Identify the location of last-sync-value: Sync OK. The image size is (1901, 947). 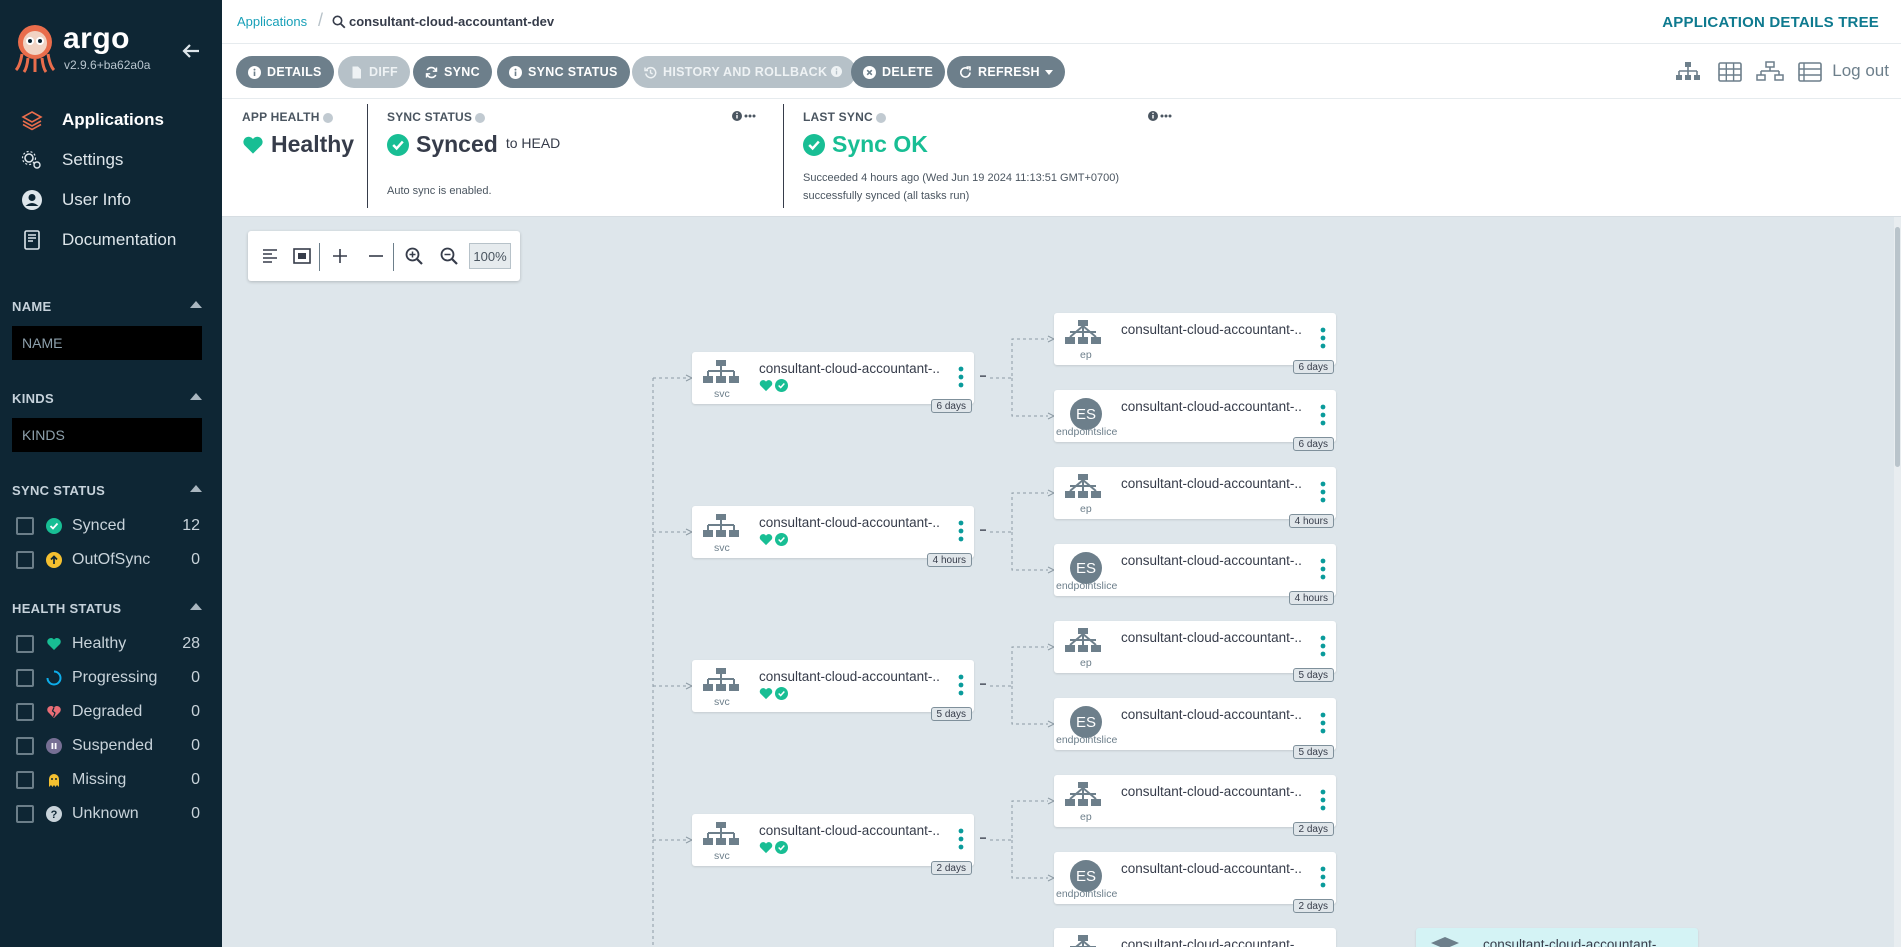
(865, 144).